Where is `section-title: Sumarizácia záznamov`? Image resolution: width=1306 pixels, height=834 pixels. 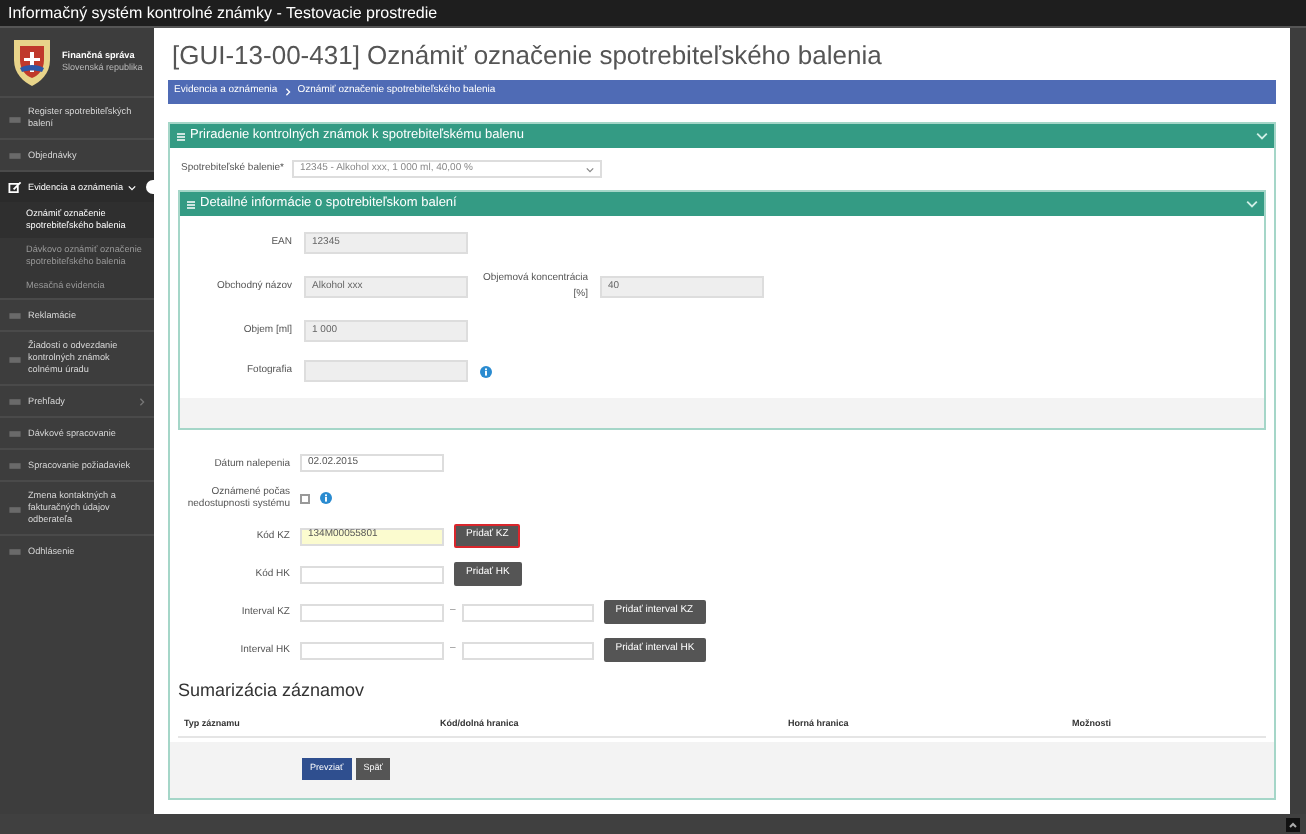 section-title: Sumarizácia záznamov is located at coordinates (271, 691).